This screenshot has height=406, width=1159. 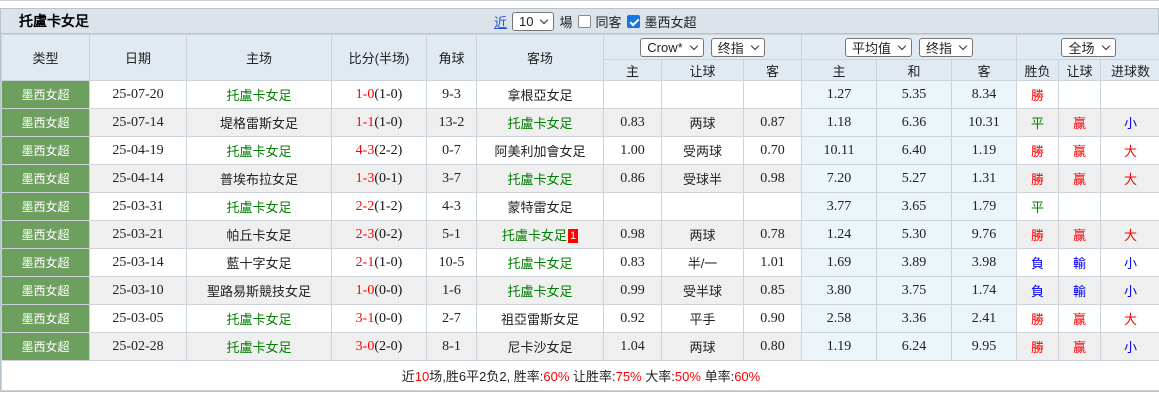 I want to click on away-team-name: 尼卡沙女足, so click(x=540, y=347).